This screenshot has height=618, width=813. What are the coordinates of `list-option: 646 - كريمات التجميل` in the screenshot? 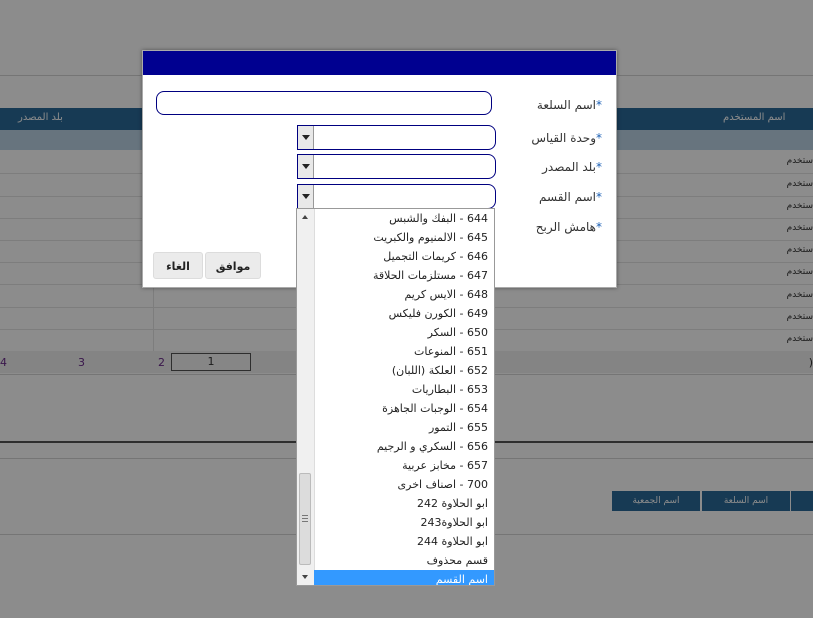 It's located at (404, 256).